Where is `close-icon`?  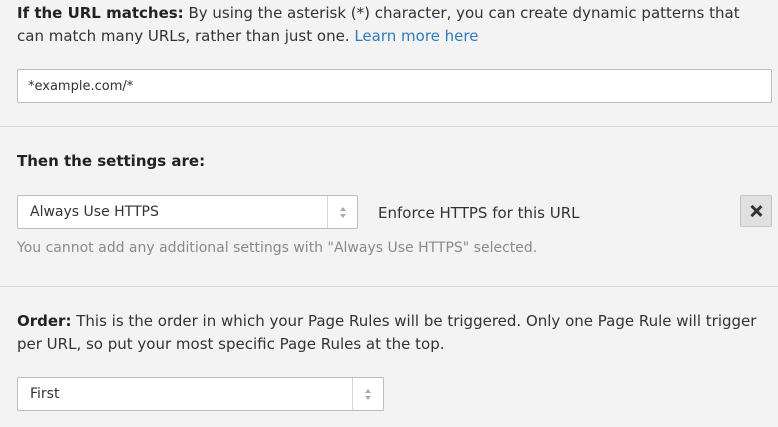
close-icon is located at coordinates (756, 211).